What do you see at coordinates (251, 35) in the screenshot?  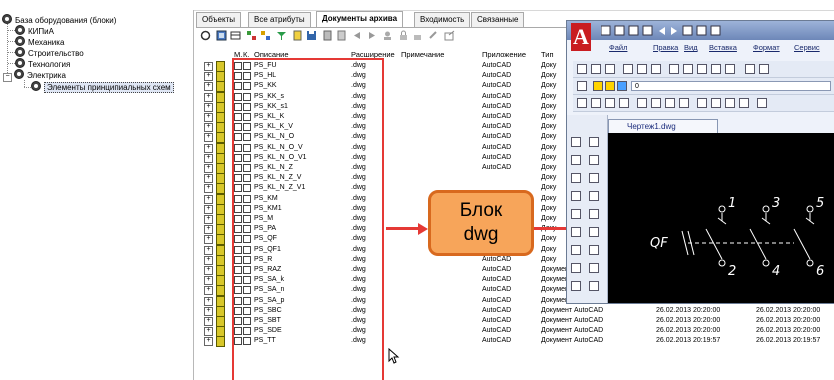 I see `tree-view-icon` at bounding box center [251, 35].